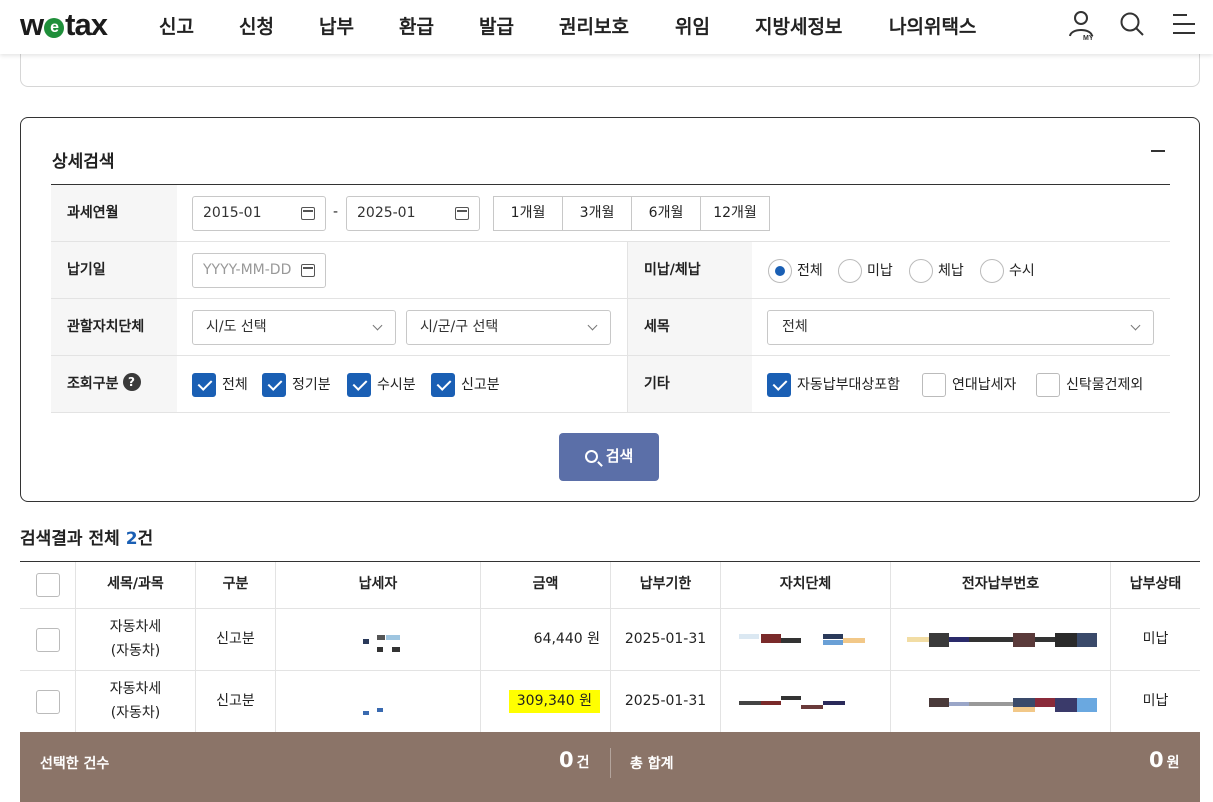 The height and width of the screenshot is (802, 1213). What do you see at coordinates (1082, 25) in the screenshot?
I see `my-page-icon: MY` at bounding box center [1082, 25].